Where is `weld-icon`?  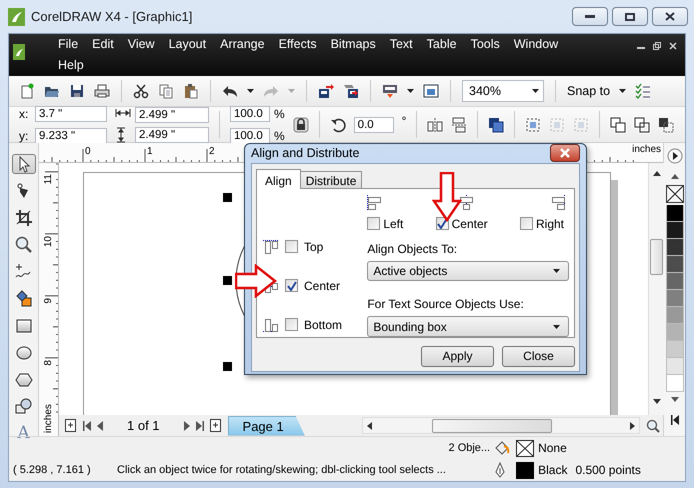 weld-icon is located at coordinates (618, 124).